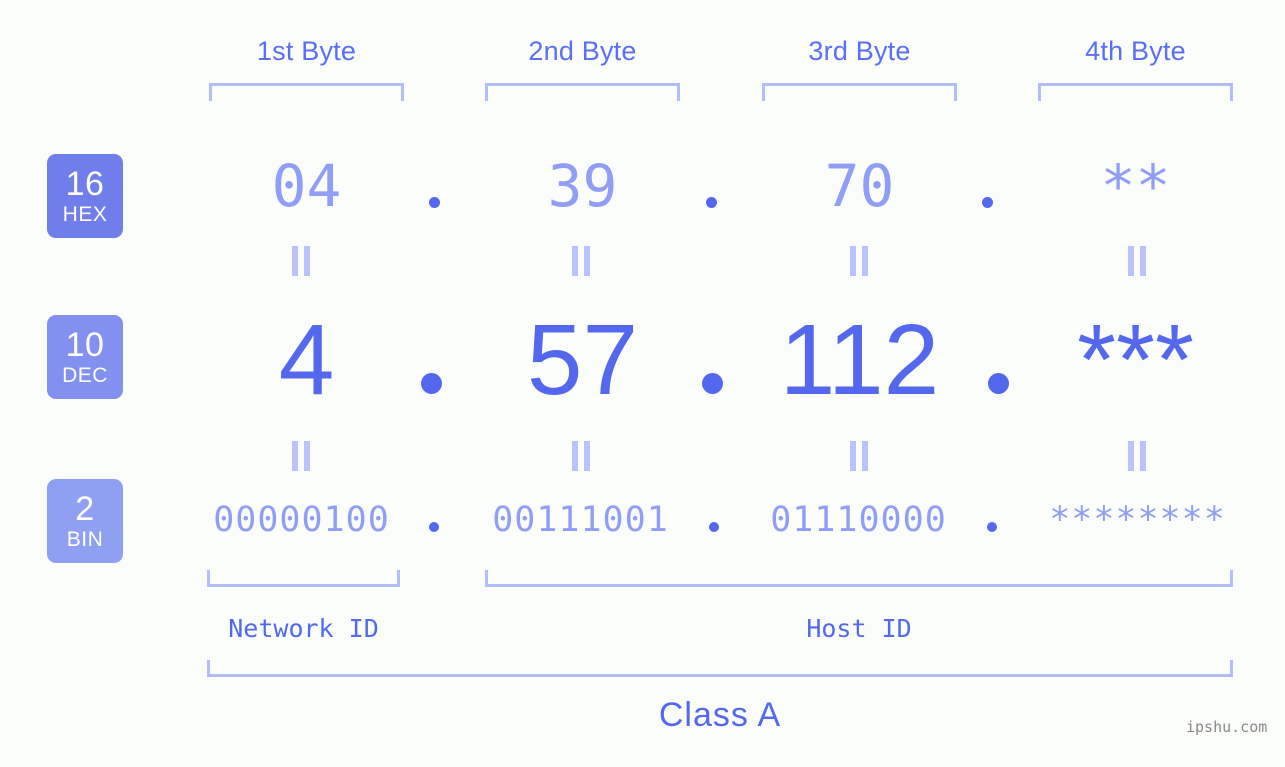 The height and width of the screenshot is (767, 1285). What do you see at coordinates (582, 51) in the screenshot?
I see `byte-header-label-2: 2nd Byte` at bounding box center [582, 51].